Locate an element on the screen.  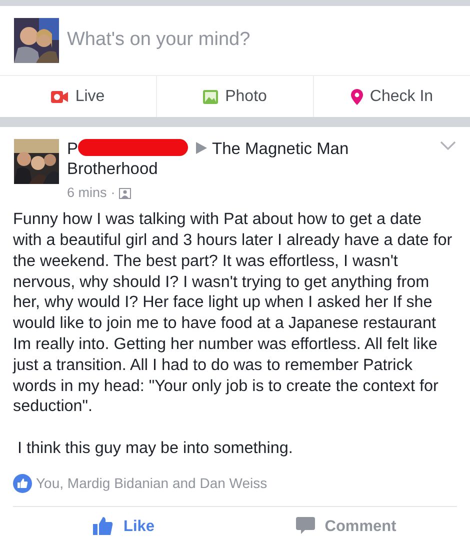
video-camera-icon is located at coordinates (59, 96).